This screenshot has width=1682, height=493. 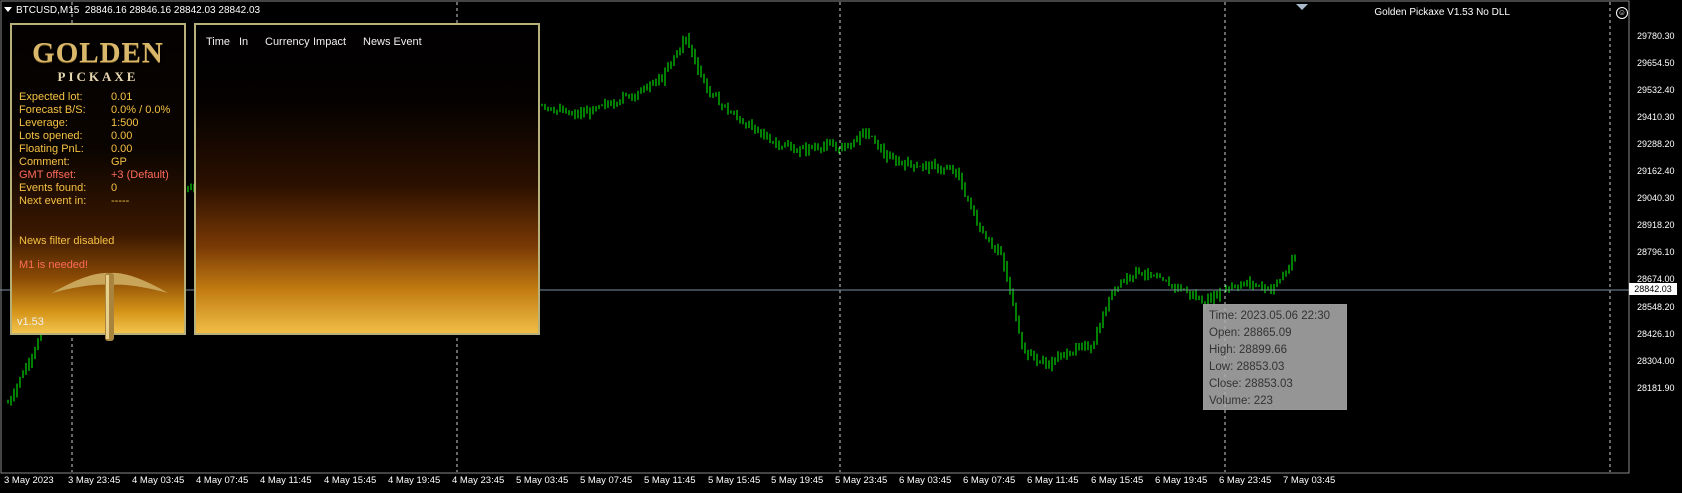 I want to click on row-leverage: Leverage: 1:500, so click(x=94, y=123).